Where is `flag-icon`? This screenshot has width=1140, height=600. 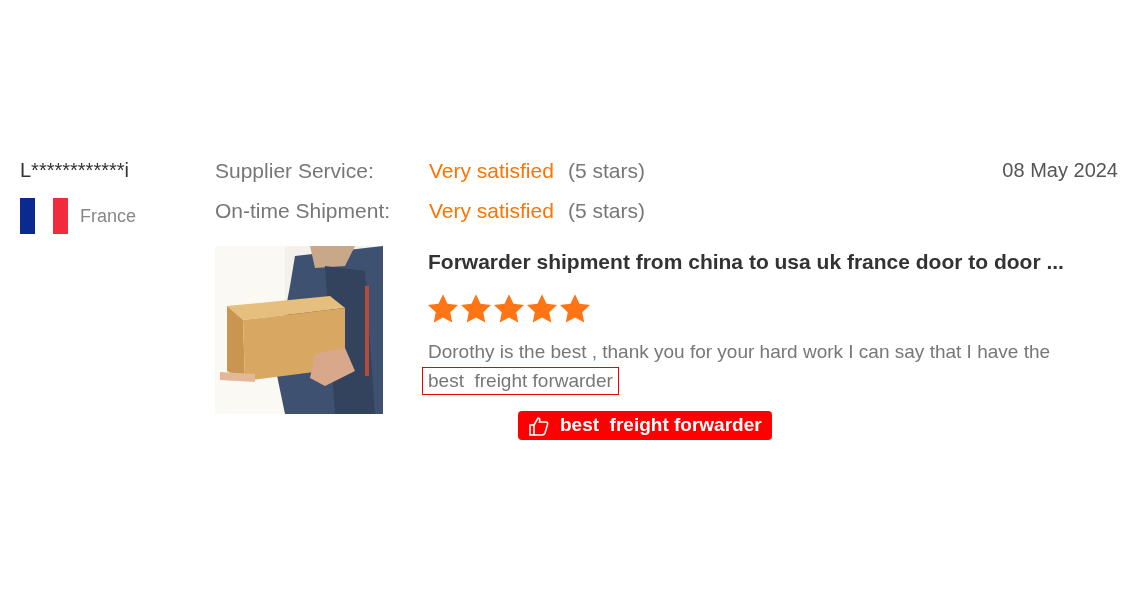 flag-icon is located at coordinates (44, 216).